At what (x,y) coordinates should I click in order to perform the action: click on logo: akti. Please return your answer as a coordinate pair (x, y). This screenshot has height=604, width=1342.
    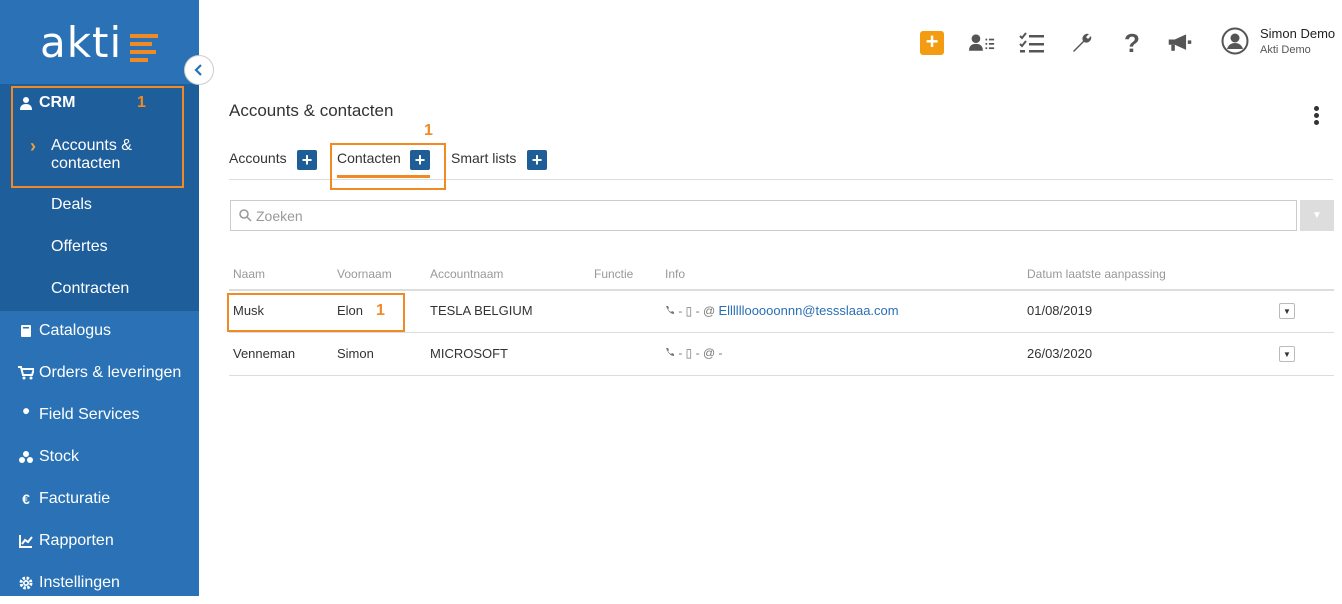
    Looking at the image, I should click on (81, 42).